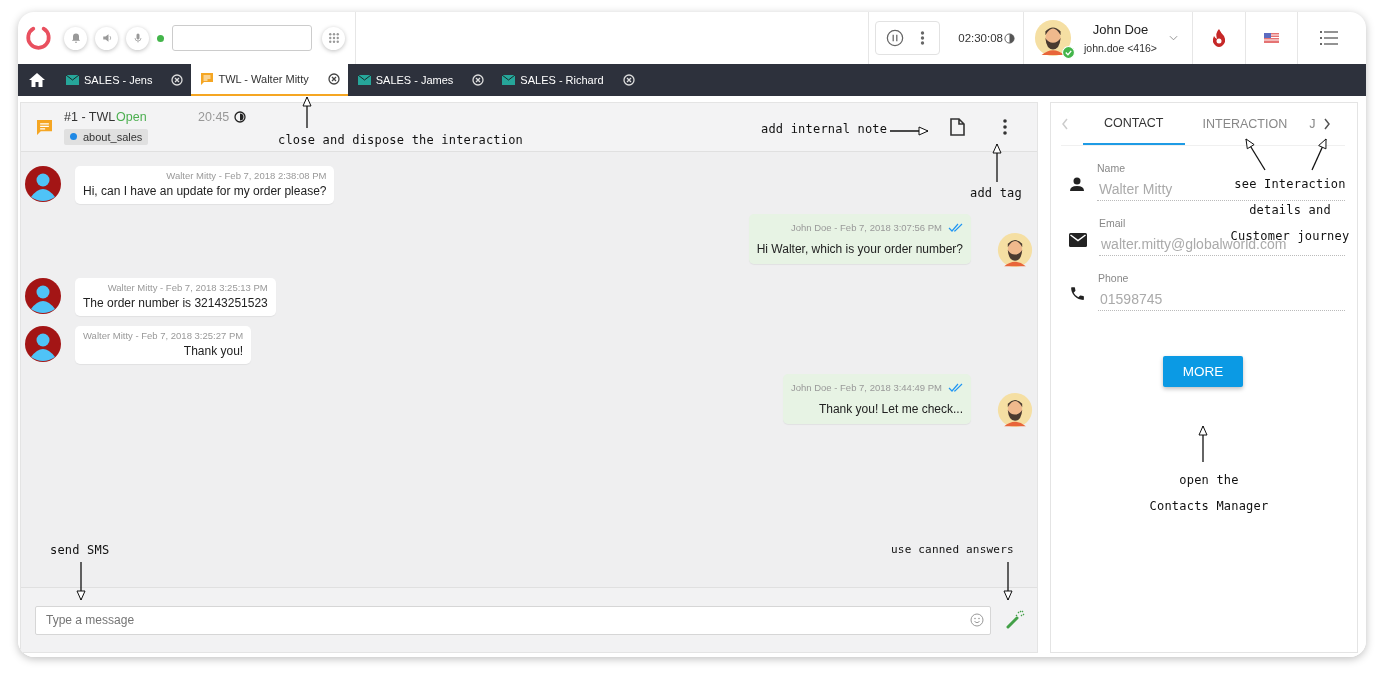 Image resolution: width=1384 pixels, height=680 pixels. I want to click on annotation-text: see Interaction, so click(1290, 184).